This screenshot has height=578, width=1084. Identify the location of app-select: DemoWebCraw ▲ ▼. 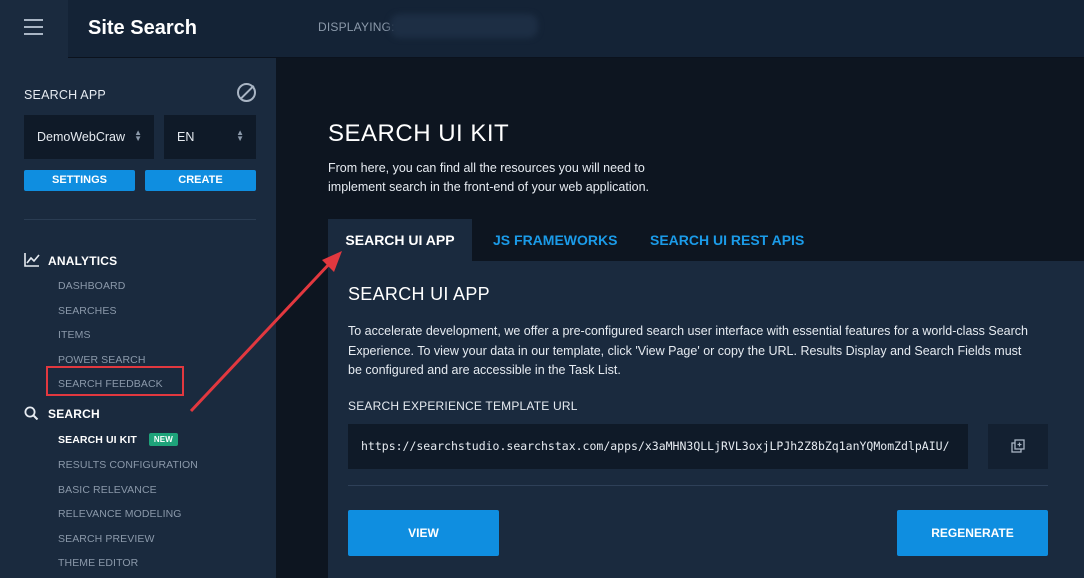
(89, 137).